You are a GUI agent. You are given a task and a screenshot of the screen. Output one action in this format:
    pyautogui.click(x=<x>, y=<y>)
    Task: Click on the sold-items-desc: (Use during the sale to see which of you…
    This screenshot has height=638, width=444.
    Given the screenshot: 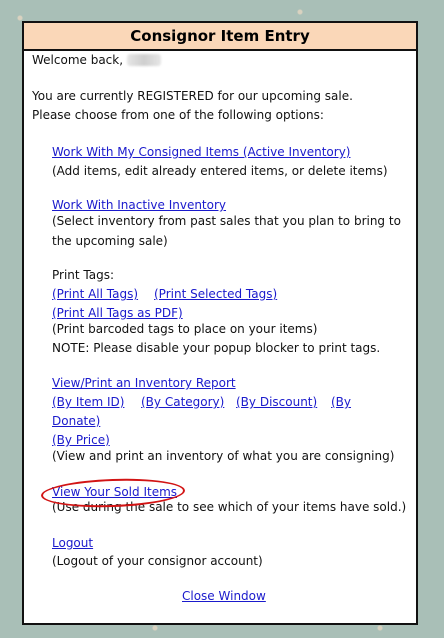 What is the action you would take?
    pyautogui.click(x=229, y=507)
    